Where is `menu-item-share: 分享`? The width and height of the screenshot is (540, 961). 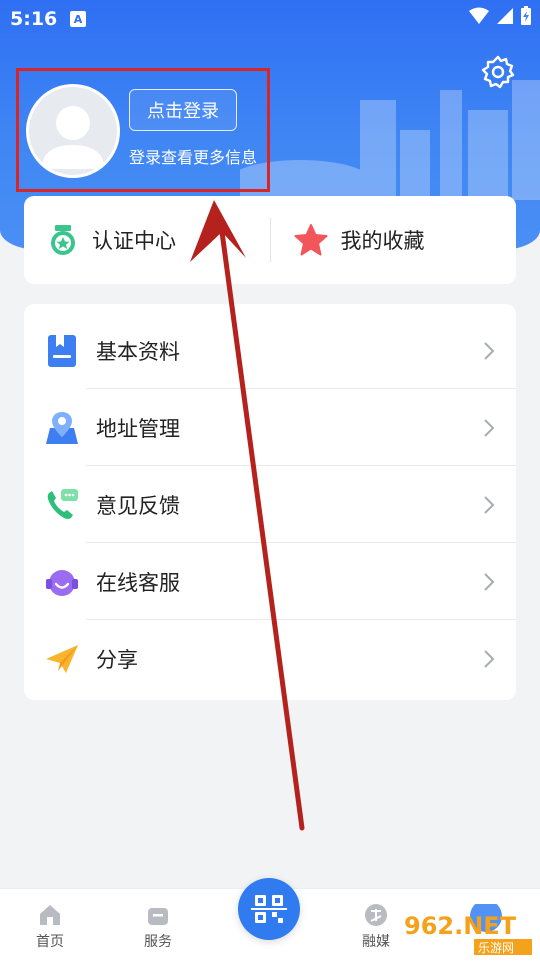
menu-item-share: 分享 is located at coordinates (270, 658).